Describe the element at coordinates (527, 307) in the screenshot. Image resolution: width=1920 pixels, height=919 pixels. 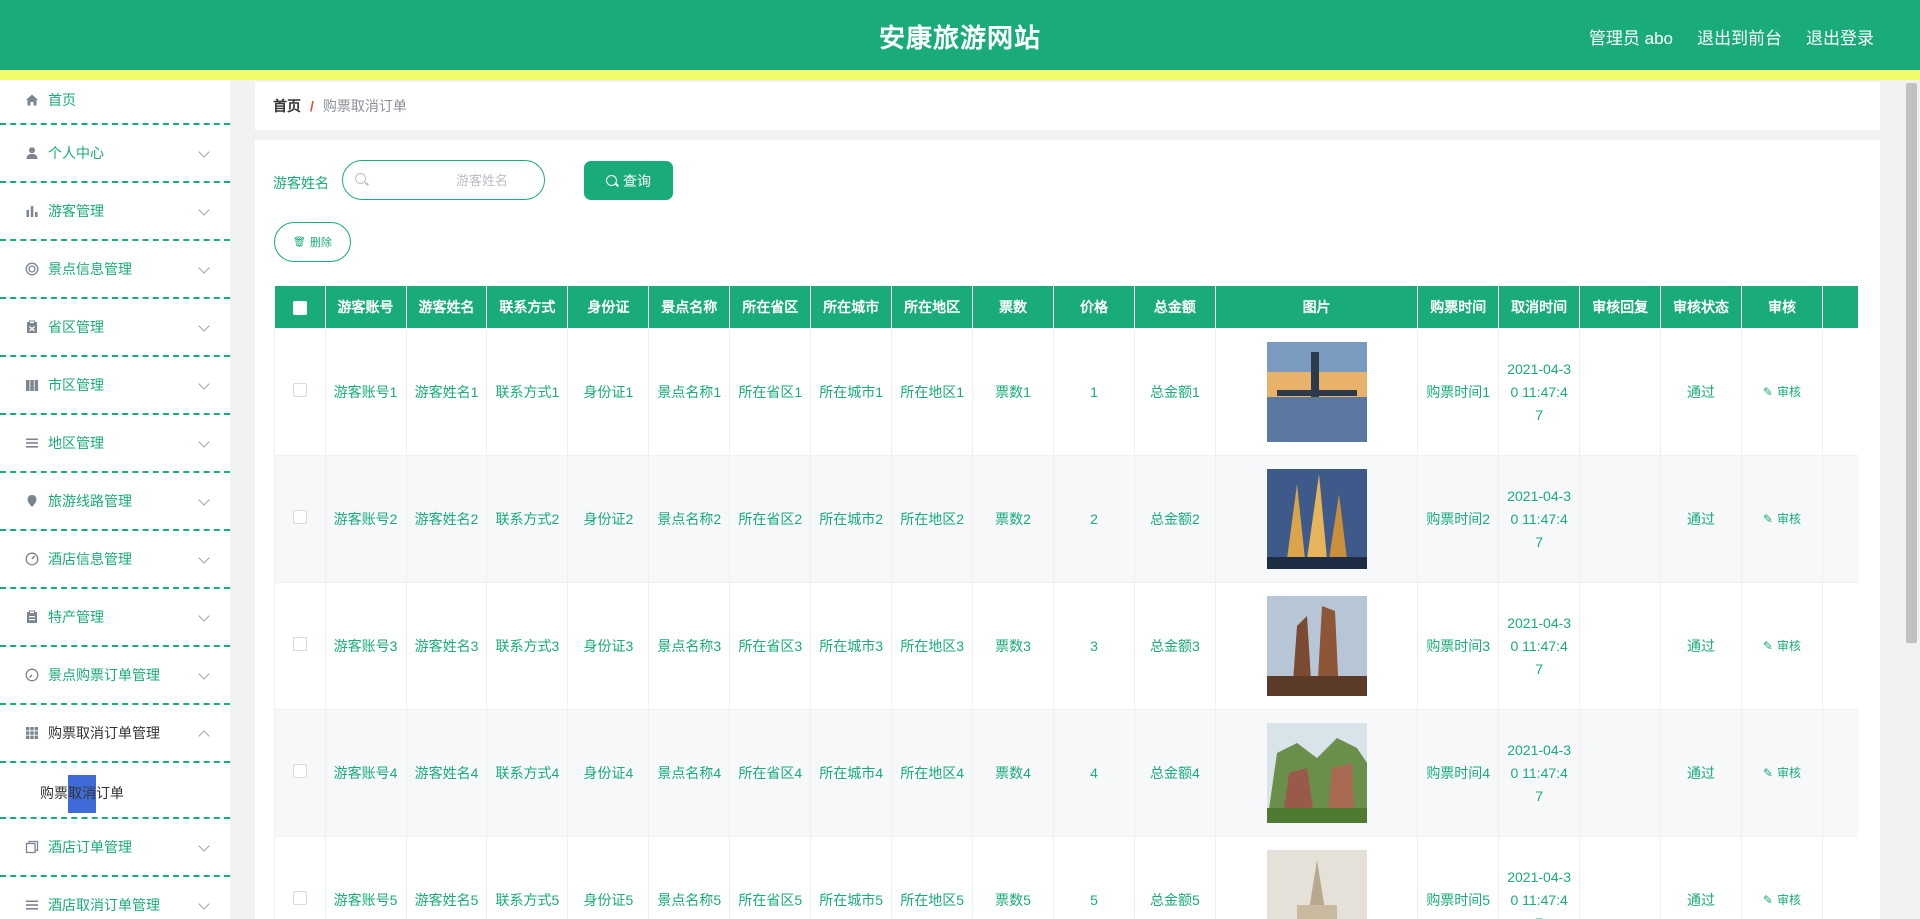
I see `column-header: 联系方式` at that location.